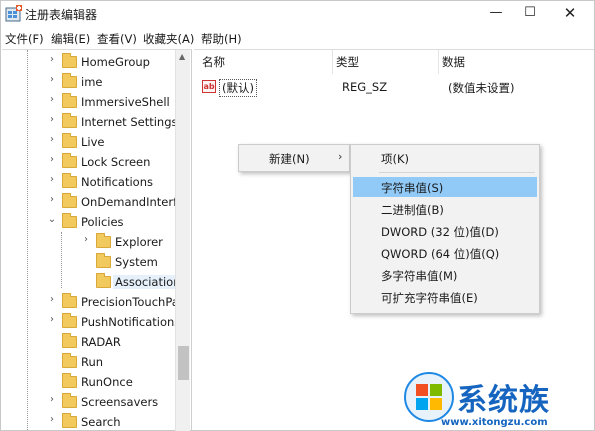 Image resolution: width=595 pixels, height=431 pixels. What do you see at coordinates (13, 13) in the screenshot?
I see `registry-editor-icon` at bounding box center [13, 13].